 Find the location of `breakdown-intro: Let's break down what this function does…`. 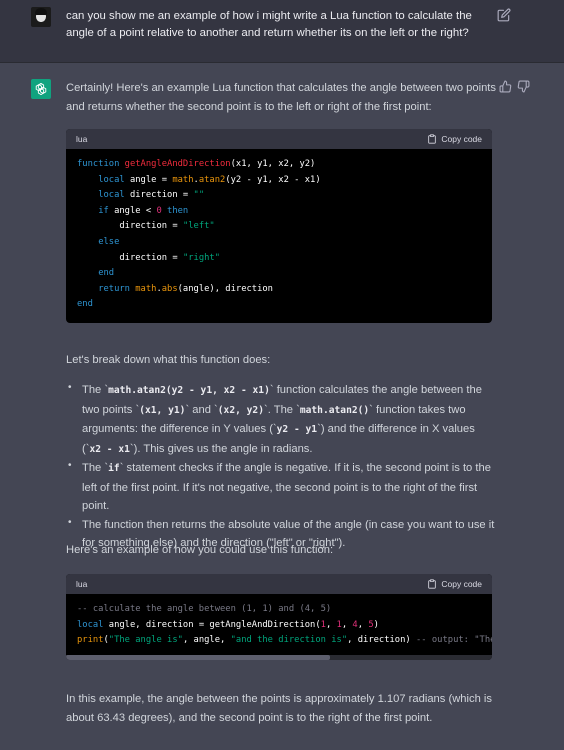

breakdown-intro: Let's break down what this function does… is located at coordinates (168, 360).